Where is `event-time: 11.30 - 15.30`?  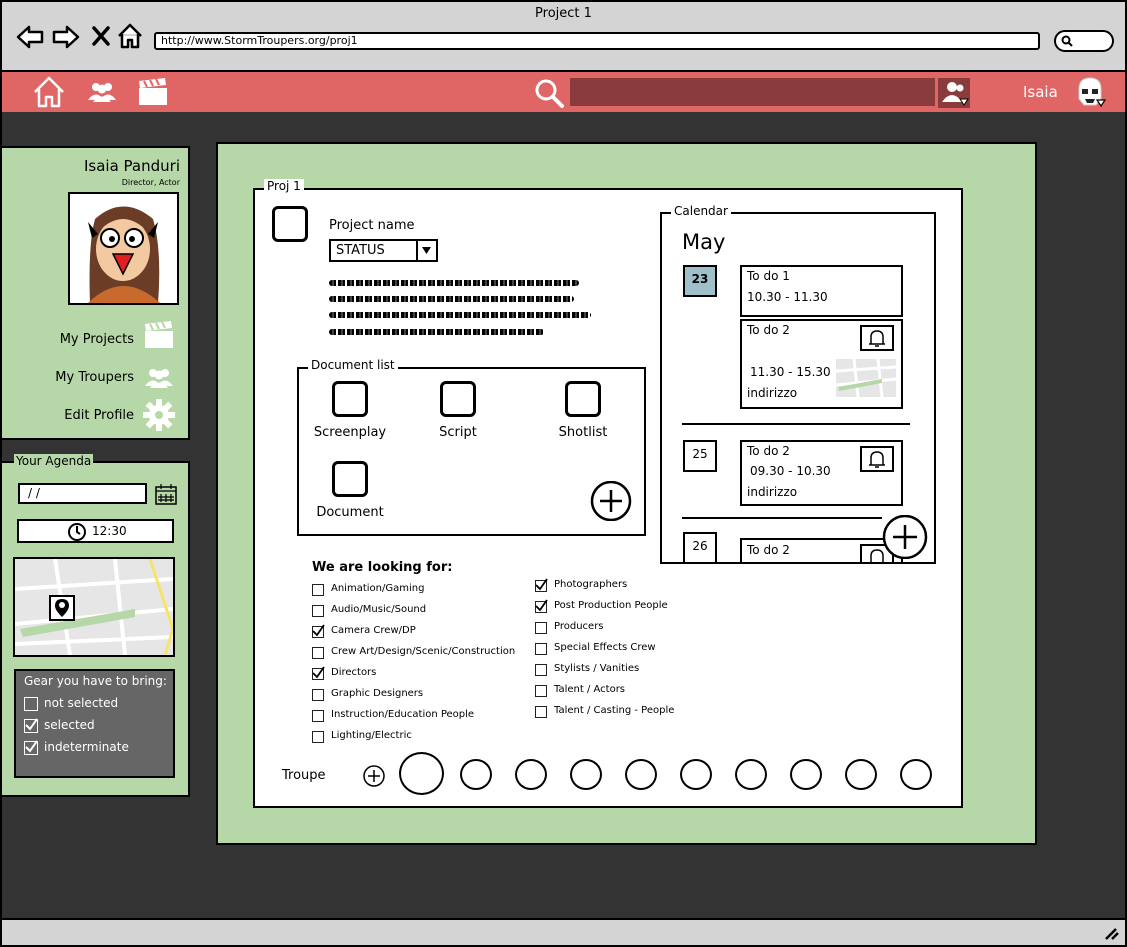
event-time: 11.30 - 15.30 is located at coordinates (790, 372).